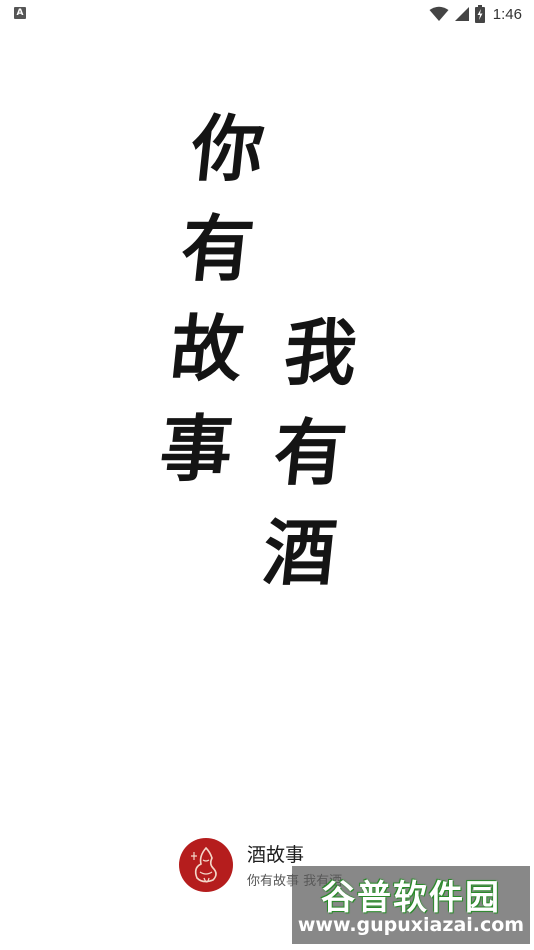  What do you see at coordinates (20, 13) in the screenshot?
I see `app-notification-icon: A` at bounding box center [20, 13].